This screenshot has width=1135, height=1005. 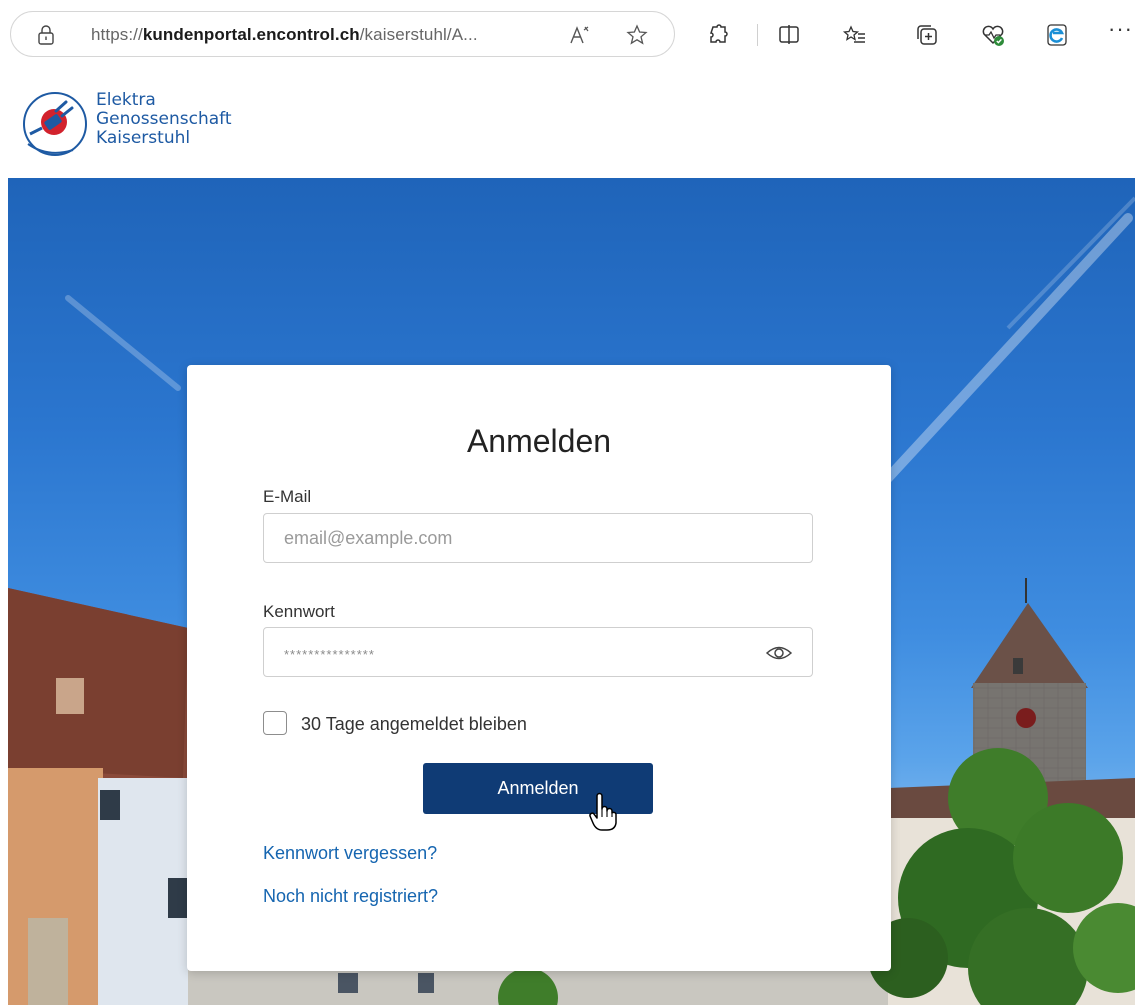 What do you see at coordinates (718, 35) in the screenshot?
I see `extensions-icon` at bounding box center [718, 35].